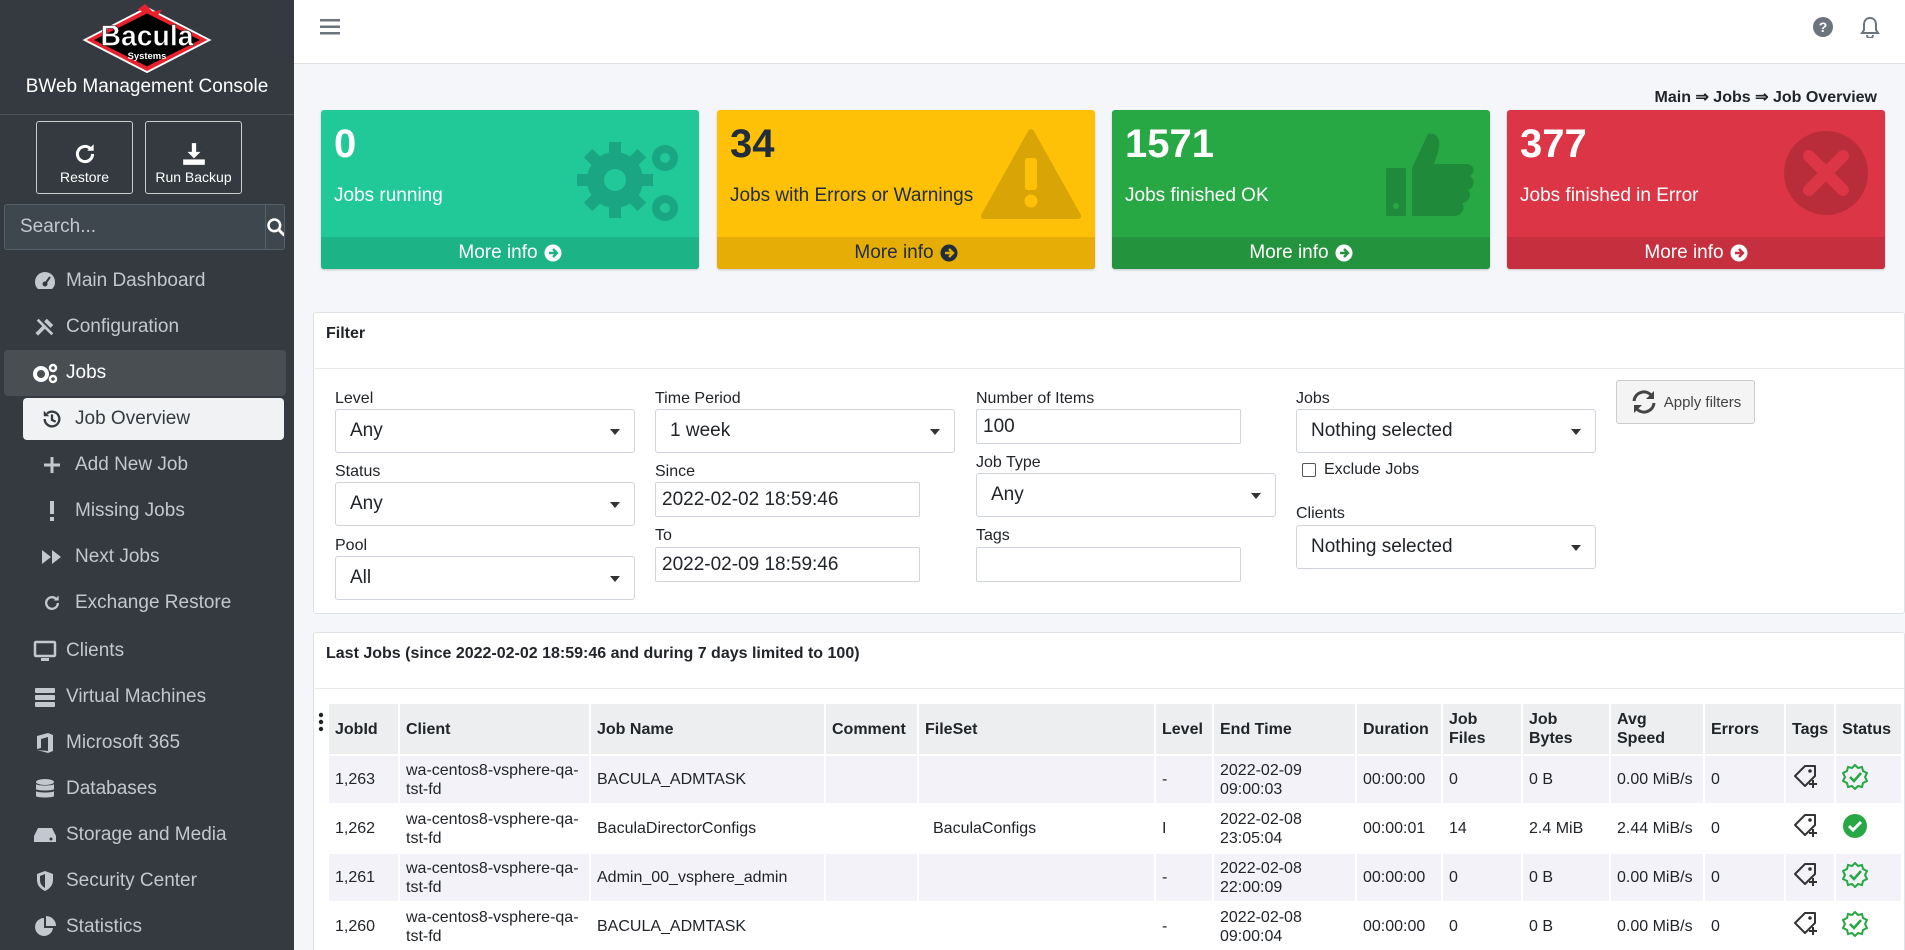 This screenshot has width=1905, height=950. What do you see at coordinates (1108, 564) in the screenshot?
I see `tags-input` at bounding box center [1108, 564].